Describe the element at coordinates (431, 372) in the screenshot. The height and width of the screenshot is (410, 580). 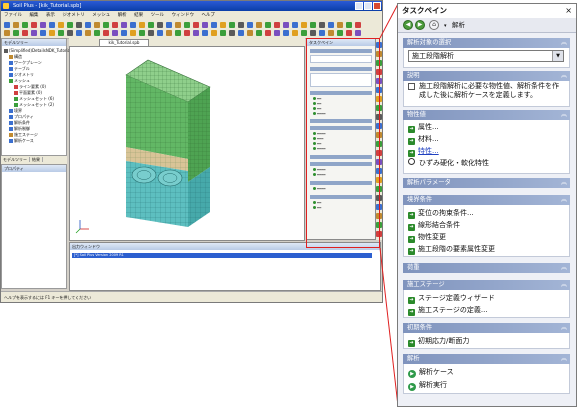
I see `task-analysis-case: ▶ 解析ケース` at that location.